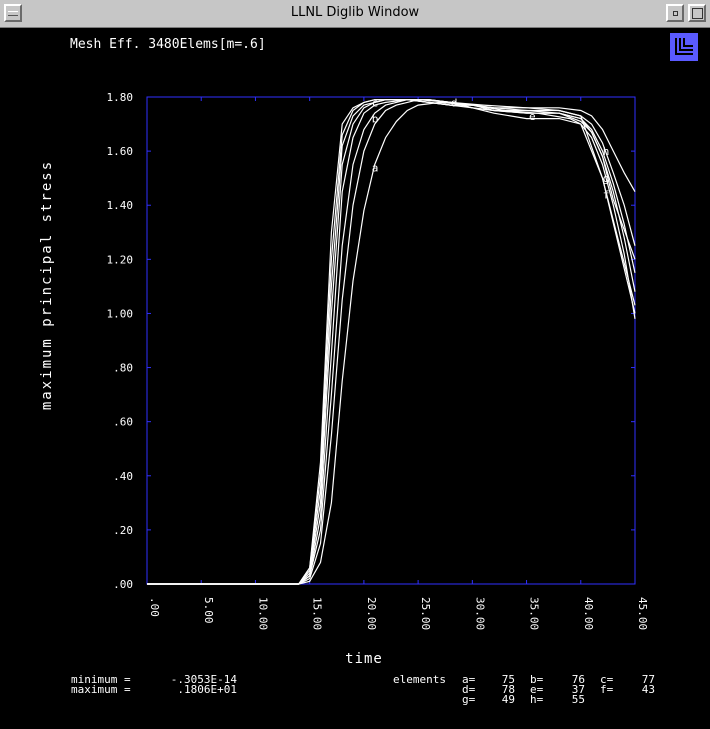 The height and width of the screenshot is (729, 710). I want to click on elements-label: elements, so click(419, 679).